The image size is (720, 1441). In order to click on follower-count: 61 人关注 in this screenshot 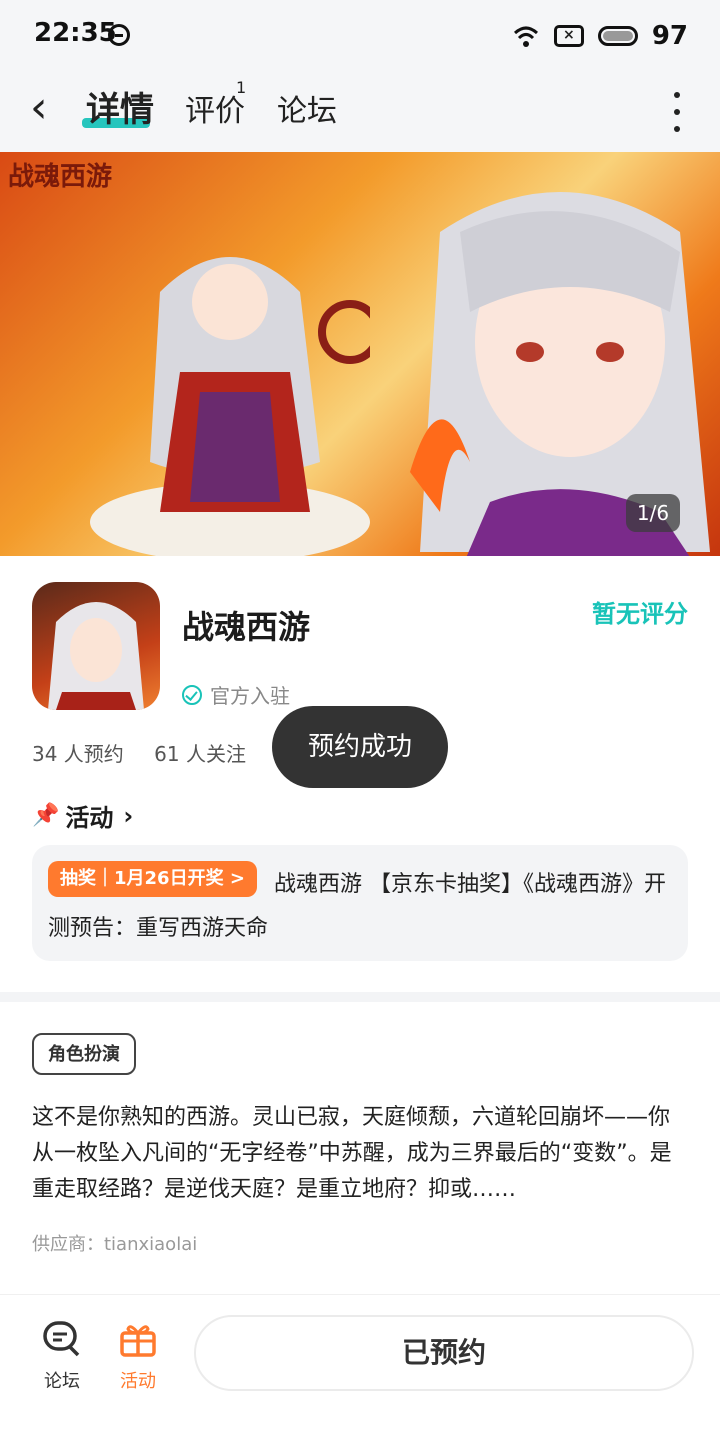, I will do `click(200, 754)`.